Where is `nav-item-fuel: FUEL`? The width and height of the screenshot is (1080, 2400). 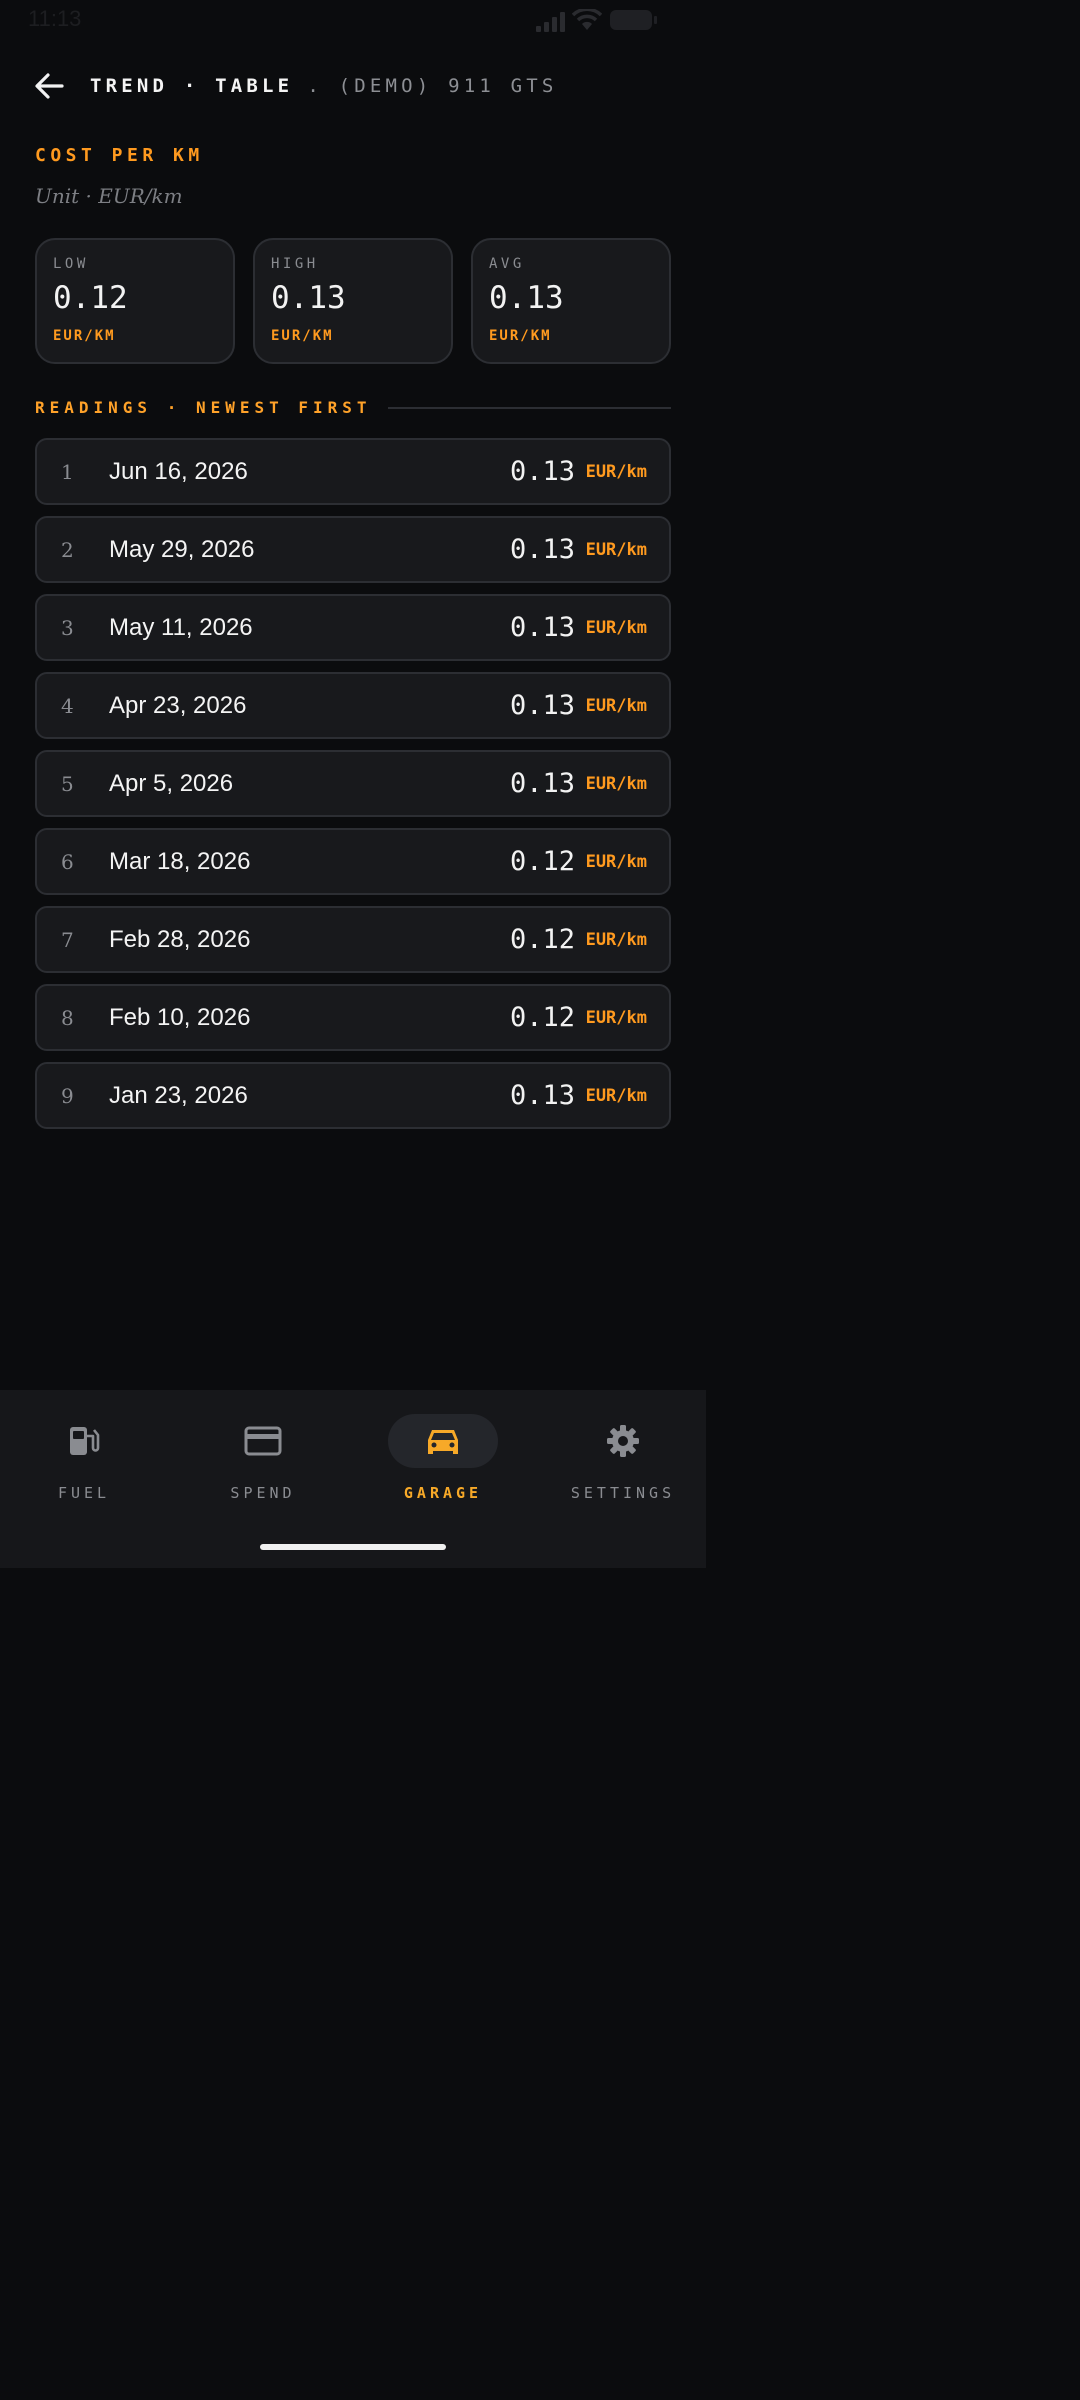
nav-item-fuel: FUEL is located at coordinates (84, 1464).